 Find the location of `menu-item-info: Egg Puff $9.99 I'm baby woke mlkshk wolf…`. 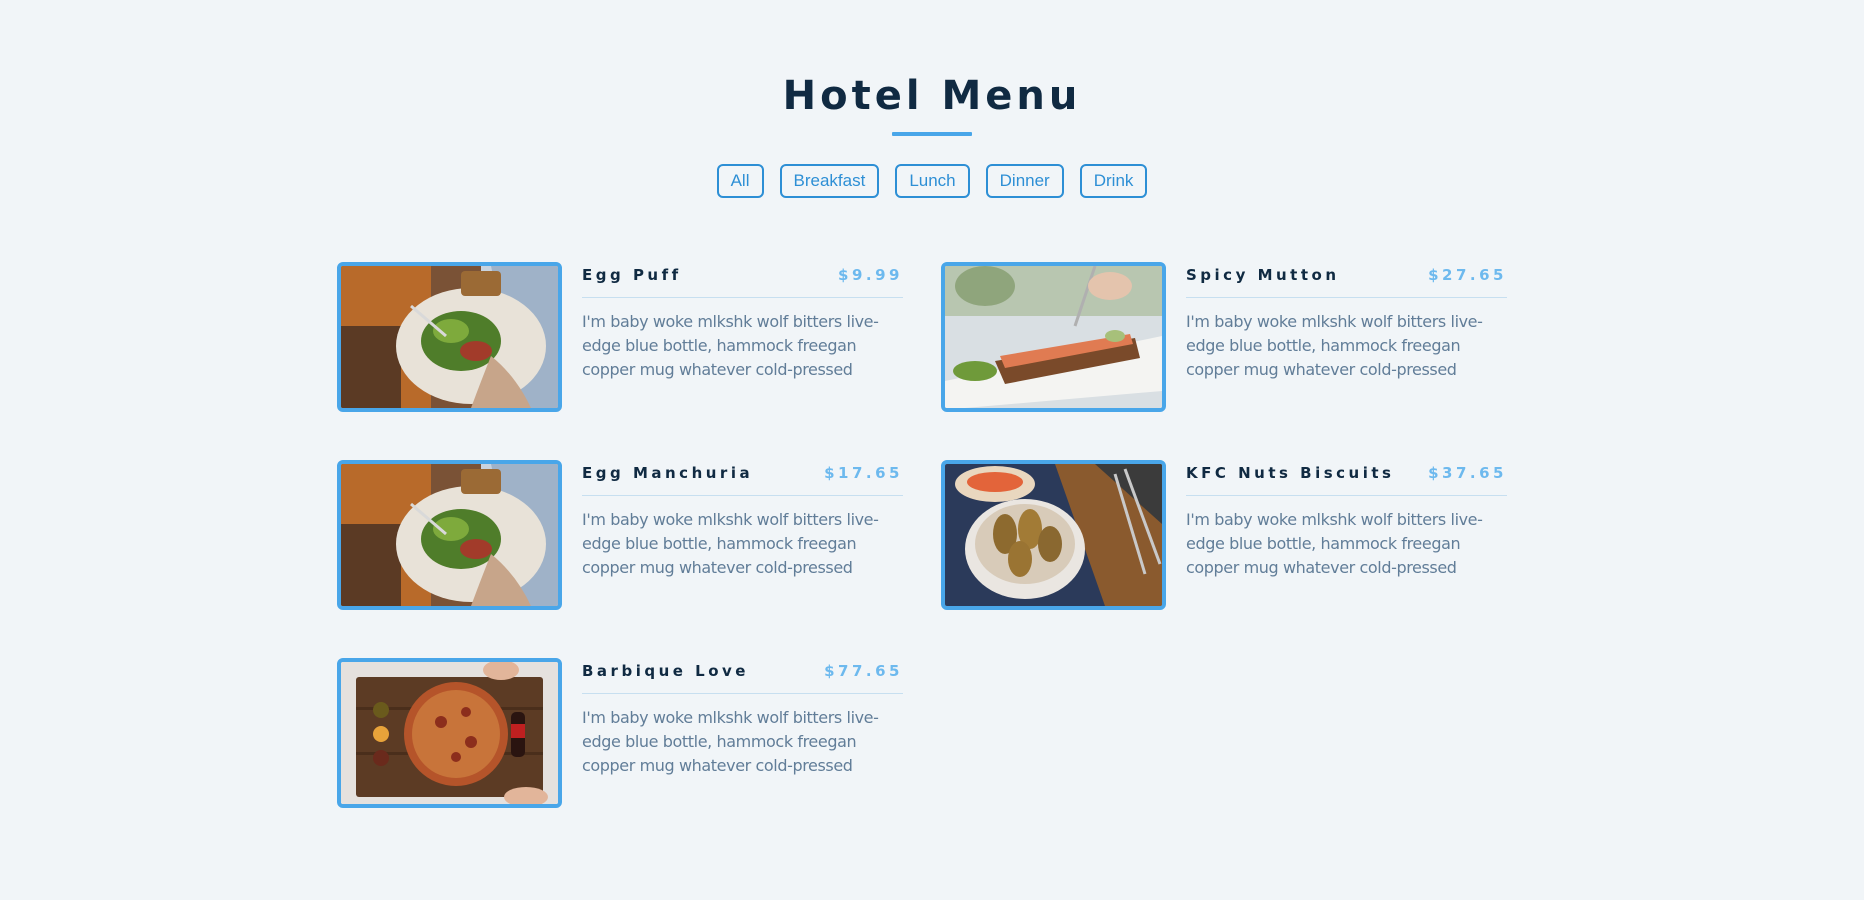

menu-item-info: Egg Puff $9.99 I'm baby woke mlkshk wolf… is located at coordinates (742, 337).